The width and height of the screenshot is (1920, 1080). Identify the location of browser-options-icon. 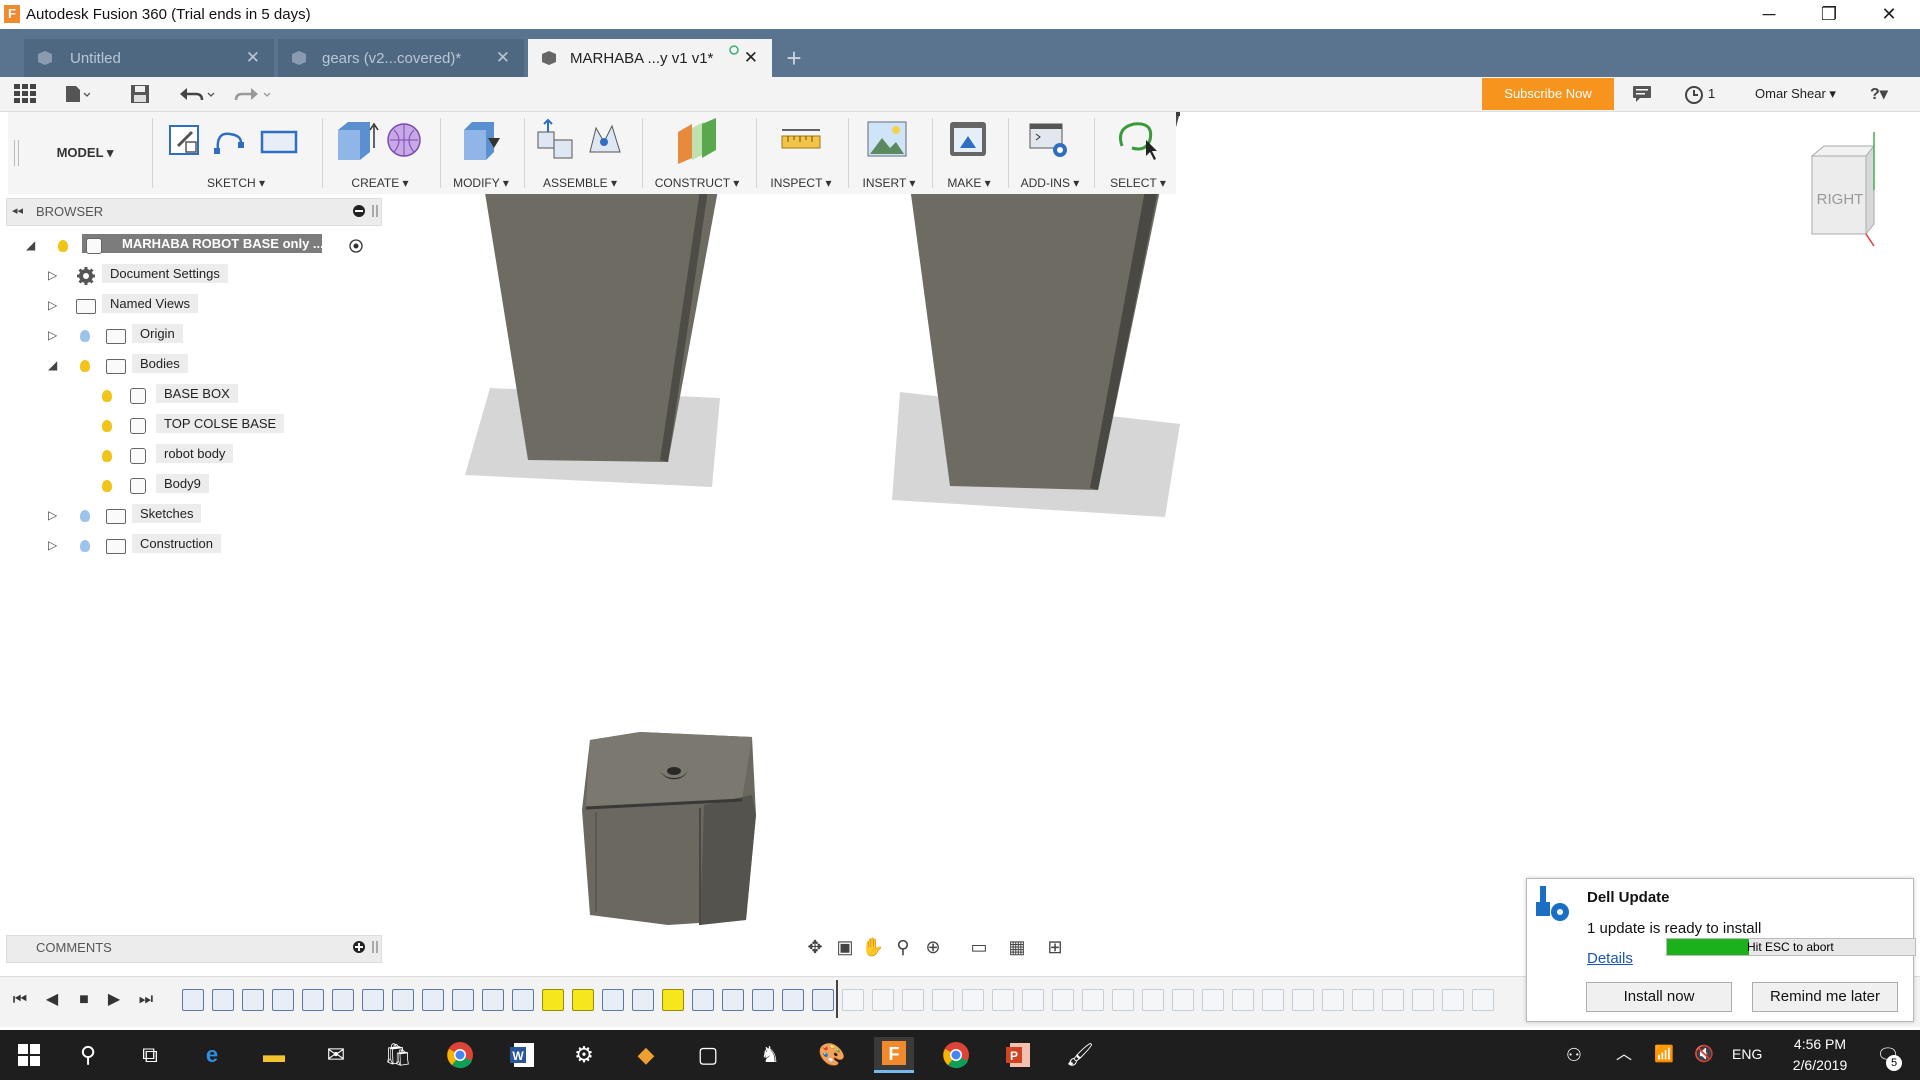
(366, 211).